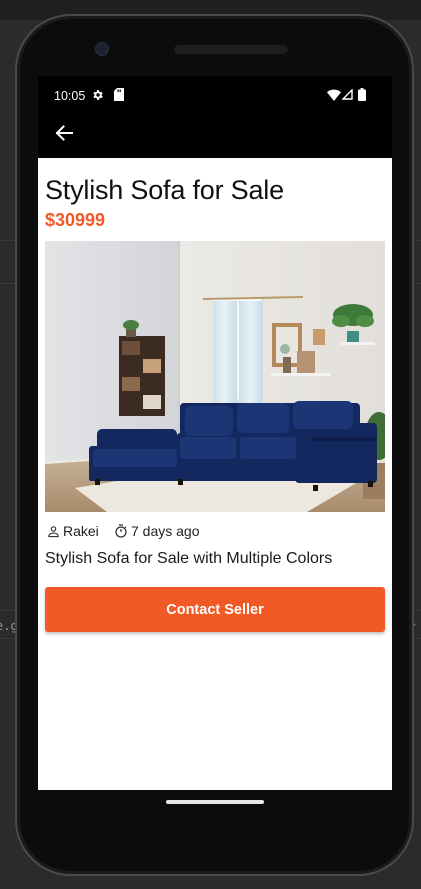  Describe the element at coordinates (64, 133) in the screenshot. I see `arrow-back-icon` at that location.